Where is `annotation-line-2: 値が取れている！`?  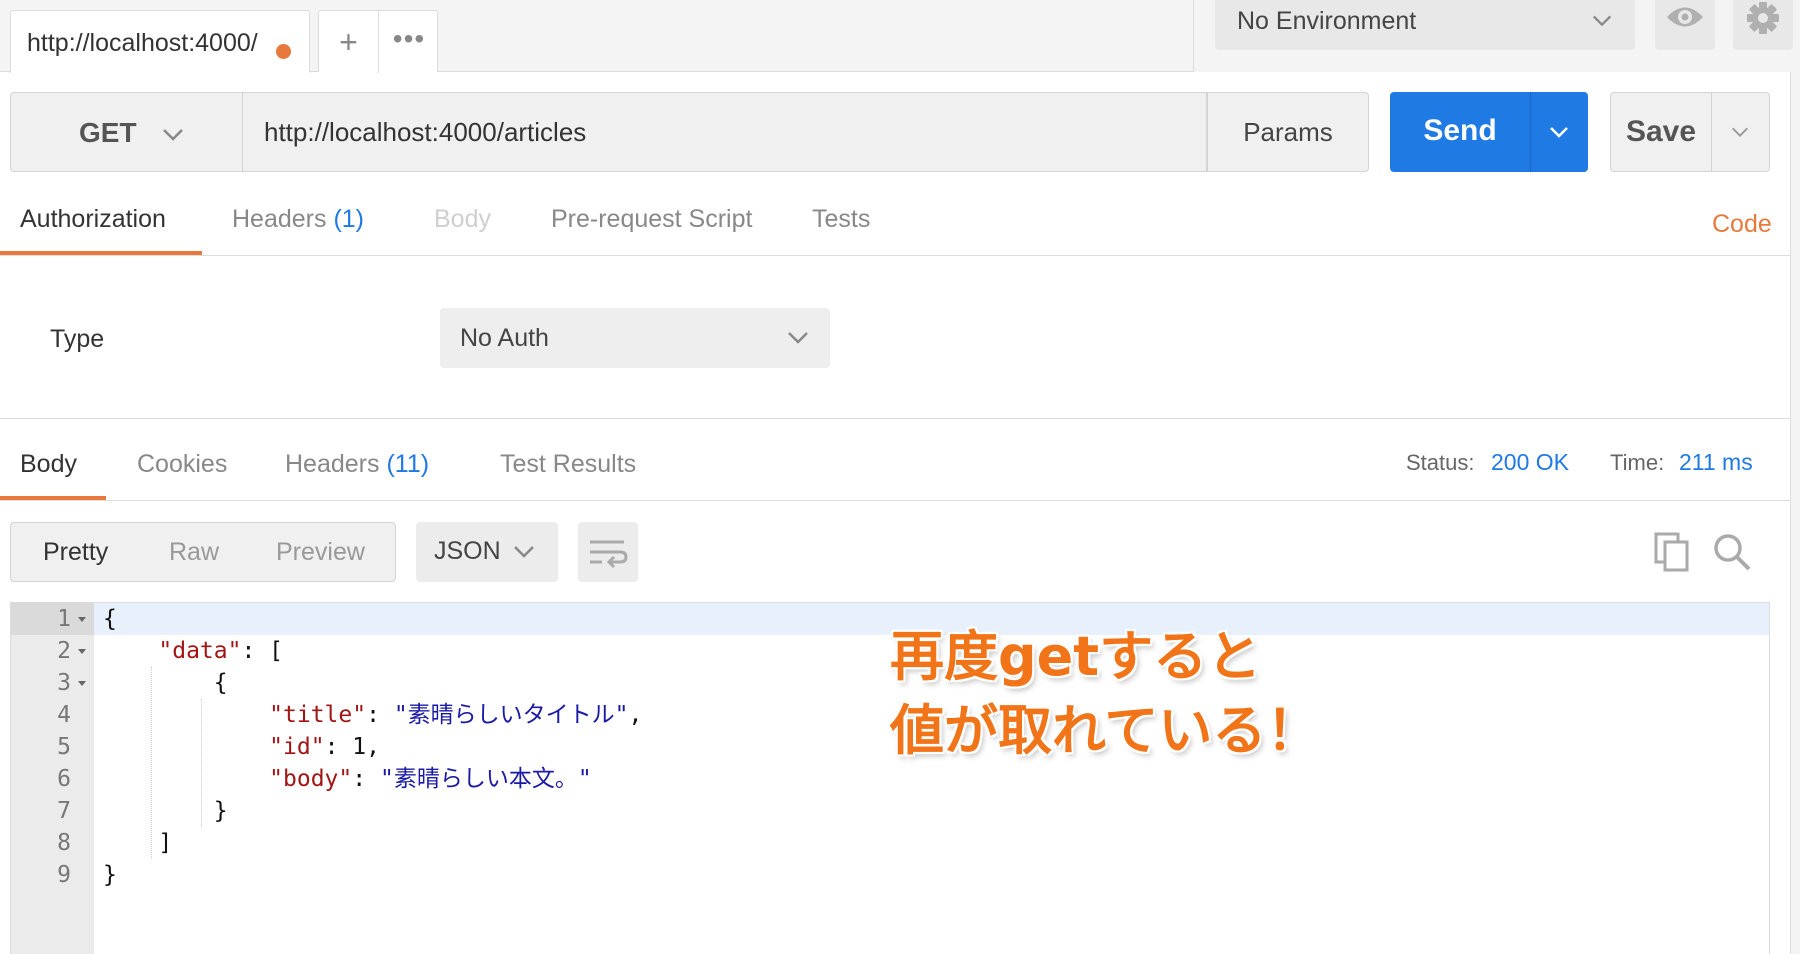 annotation-line-2: 値が取れている！ is located at coordinates (1105, 730).